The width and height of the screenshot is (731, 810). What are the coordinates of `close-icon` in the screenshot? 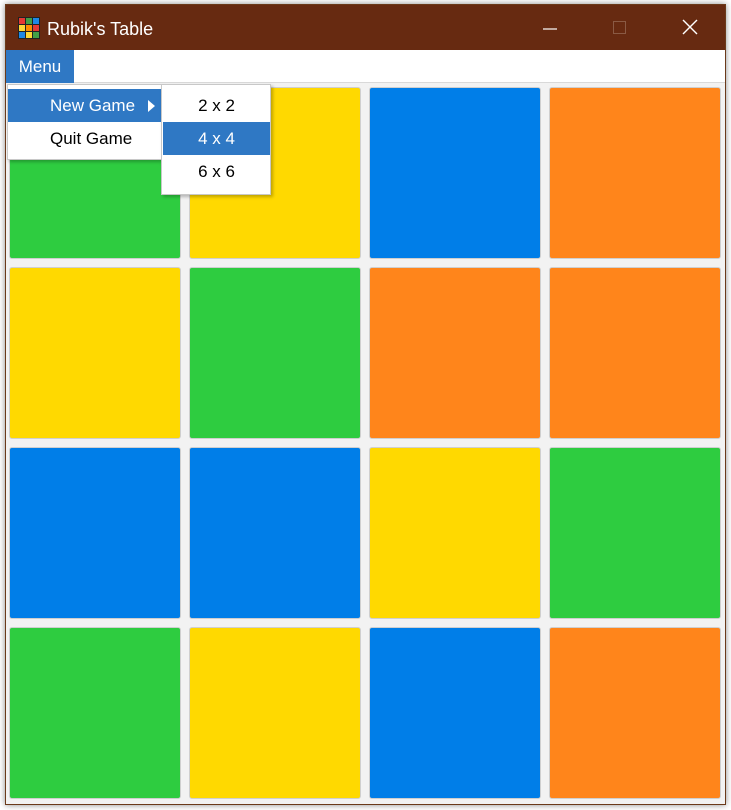 It's located at (690, 27).